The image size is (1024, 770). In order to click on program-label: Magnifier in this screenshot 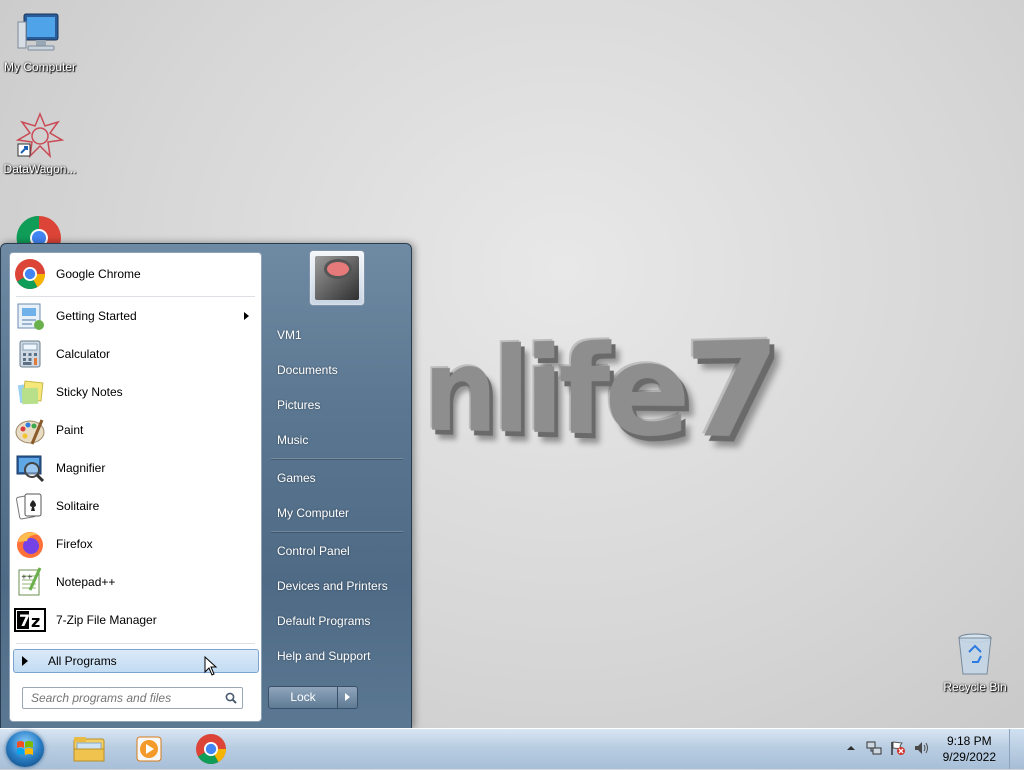, I will do `click(81, 468)`.